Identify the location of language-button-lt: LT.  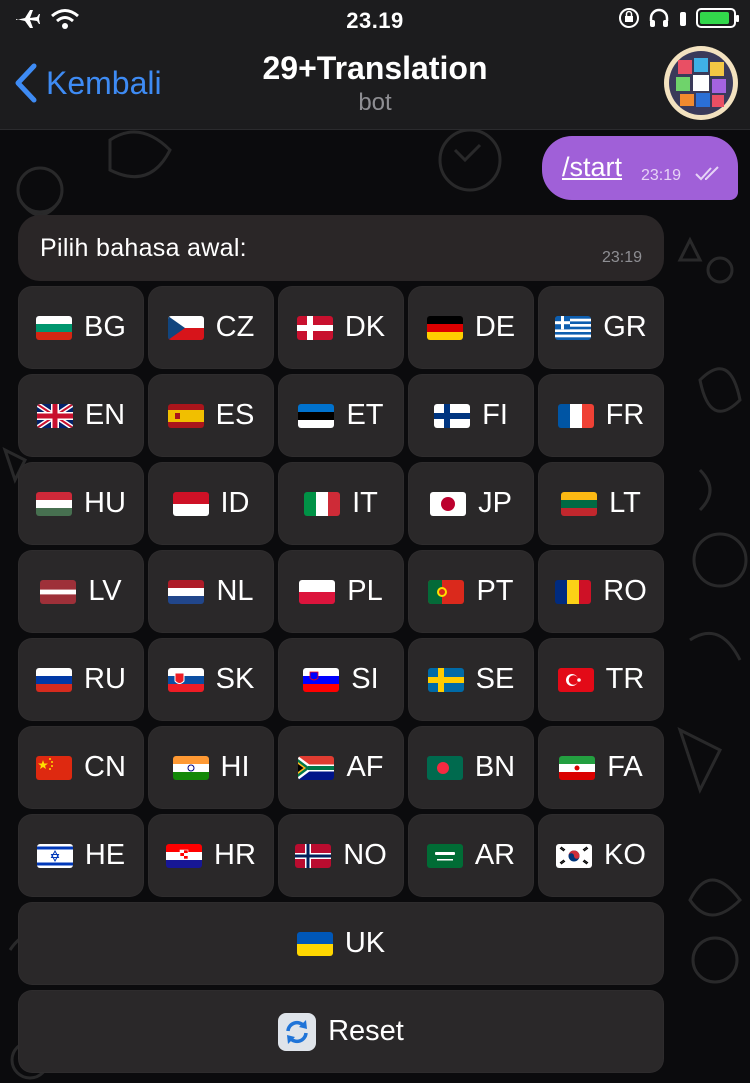
(601, 503).